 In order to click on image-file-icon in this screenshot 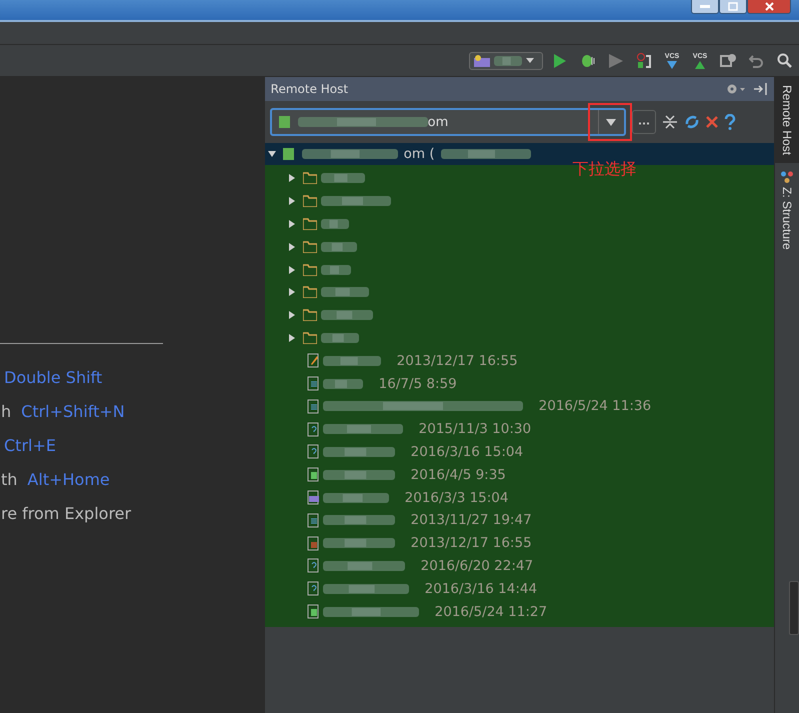, I will do `click(312, 360)`.